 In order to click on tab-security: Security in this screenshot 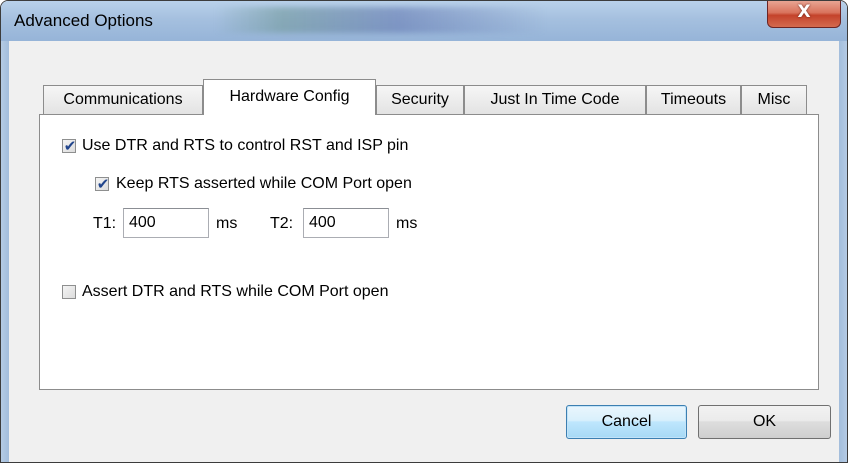, I will do `click(420, 99)`.